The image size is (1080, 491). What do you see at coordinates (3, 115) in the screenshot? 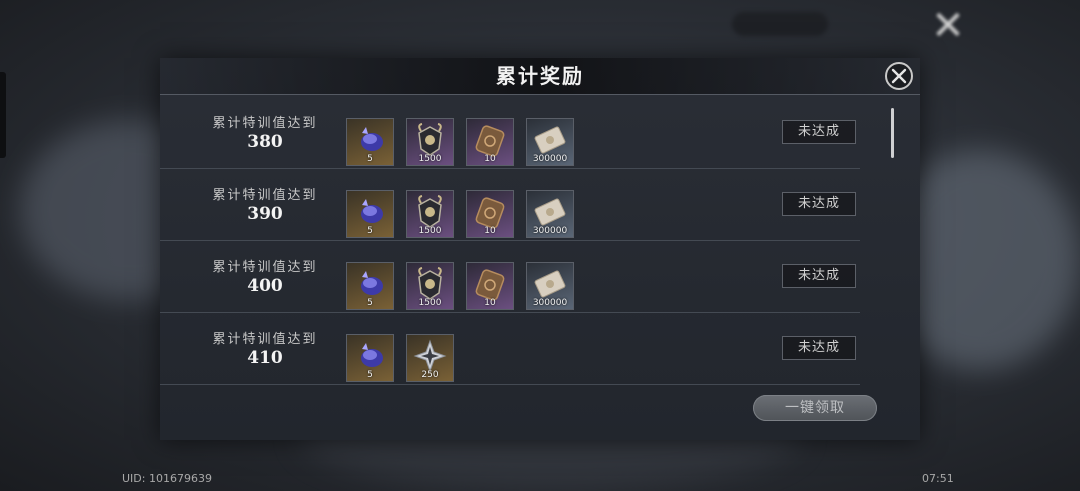
I see `left-edge-tab` at bounding box center [3, 115].